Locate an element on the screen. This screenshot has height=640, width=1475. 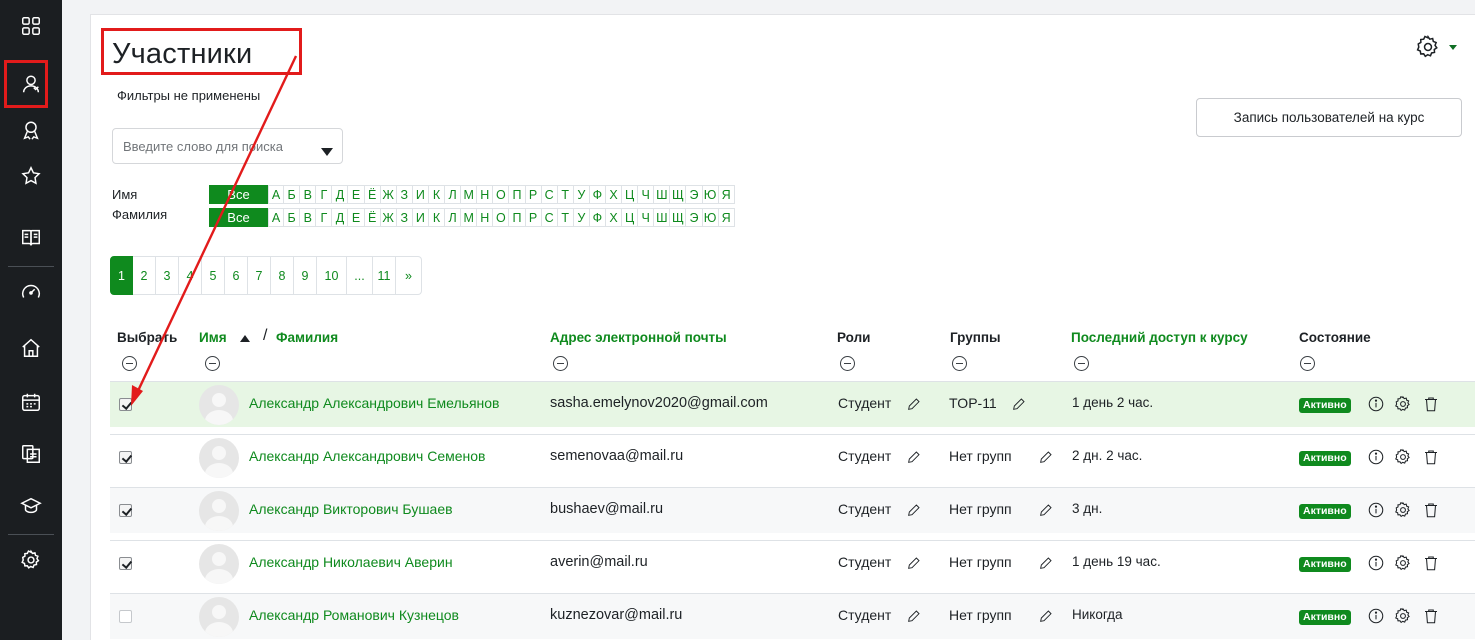
dropdown-caret-icon is located at coordinates (327, 152).